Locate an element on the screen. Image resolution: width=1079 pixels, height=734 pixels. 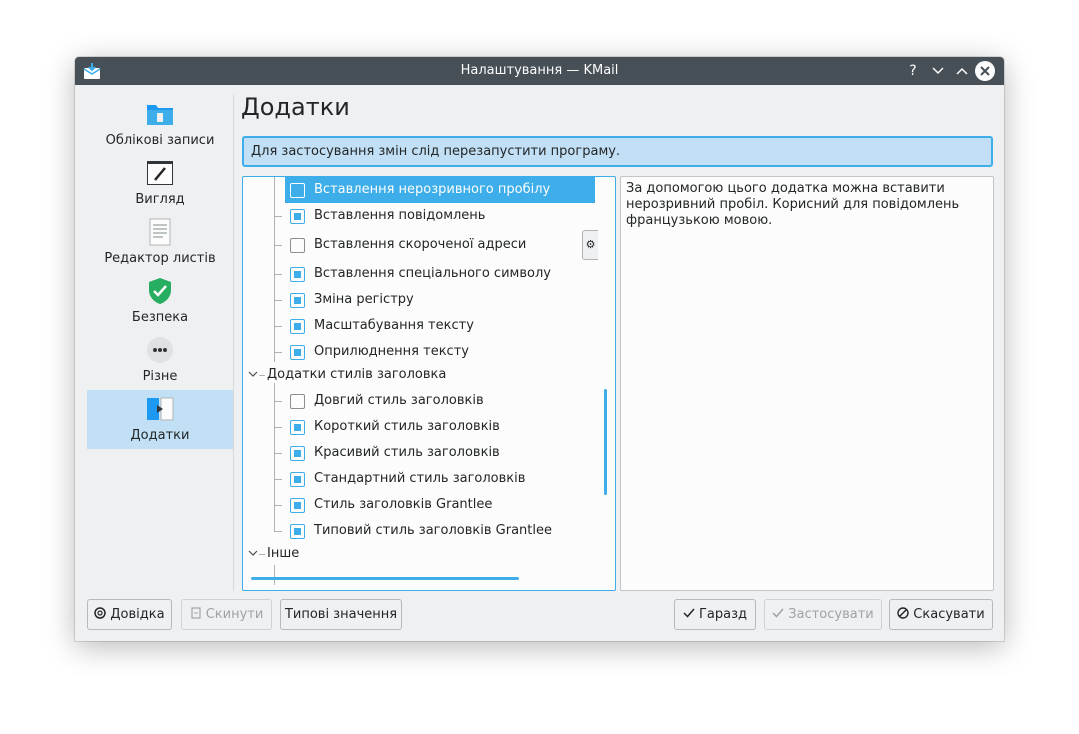
sidebar-item-security: Безпека is located at coordinates (160, 301).